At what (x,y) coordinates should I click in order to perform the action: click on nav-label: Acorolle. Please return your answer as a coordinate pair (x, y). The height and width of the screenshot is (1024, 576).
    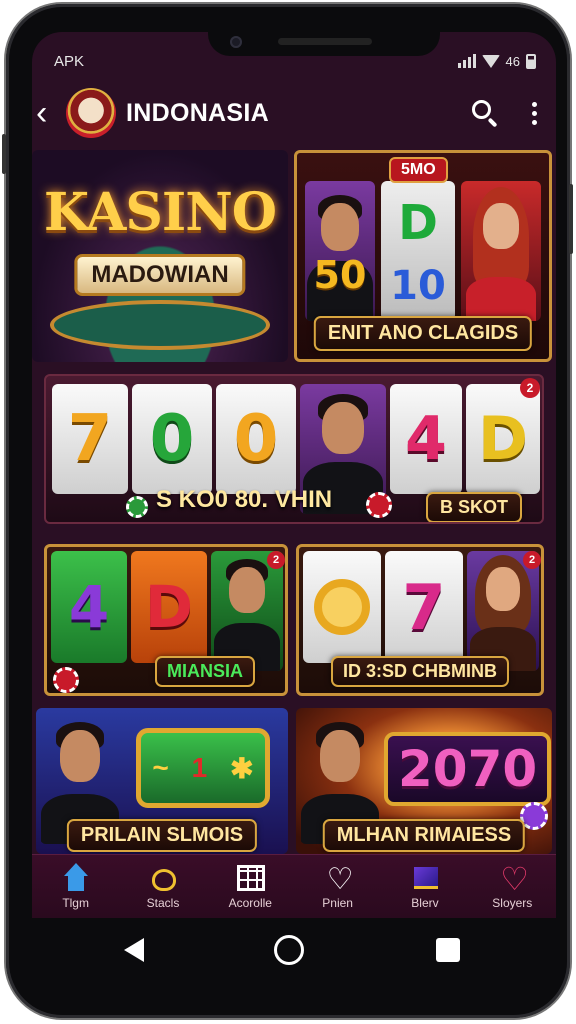
    Looking at the image, I should click on (250, 903).